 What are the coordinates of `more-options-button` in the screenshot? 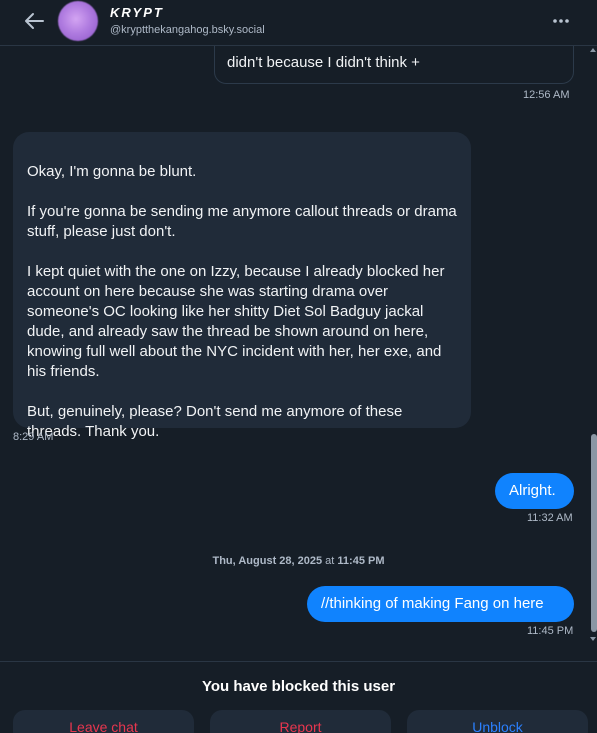 It's located at (561, 21).